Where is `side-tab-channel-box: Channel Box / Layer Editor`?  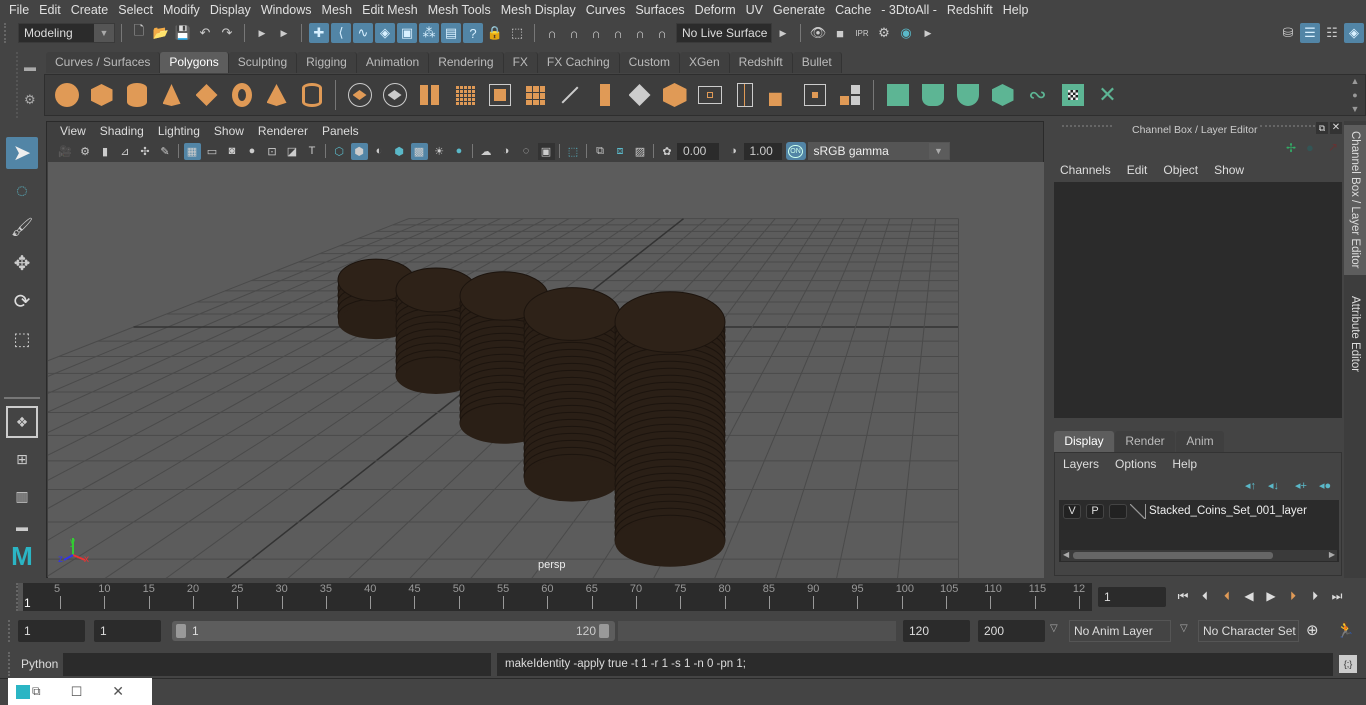 side-tab-channel-box: Channel Box / Layer Editor is located at coordinates (1355, 200).